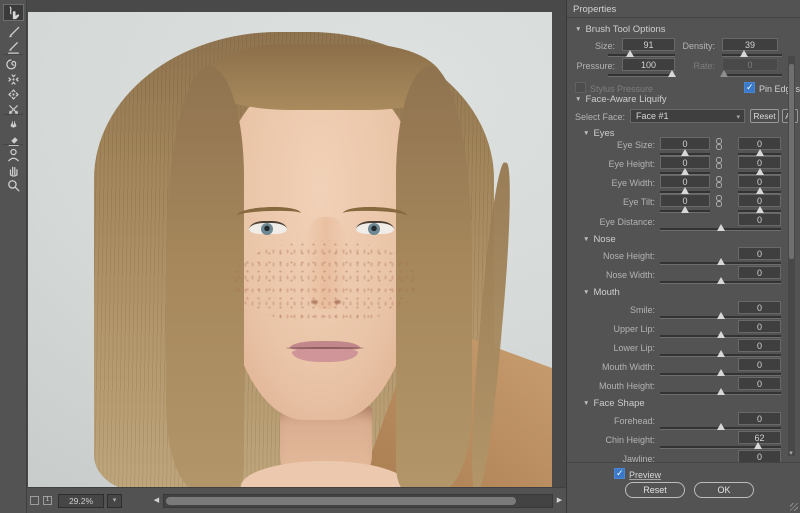 The height and width of the screenshot is (513, 800). Describe the element at coordinates (631, 164) in the screenshot. I see `eye-height-label: Eye Height:` at that location.